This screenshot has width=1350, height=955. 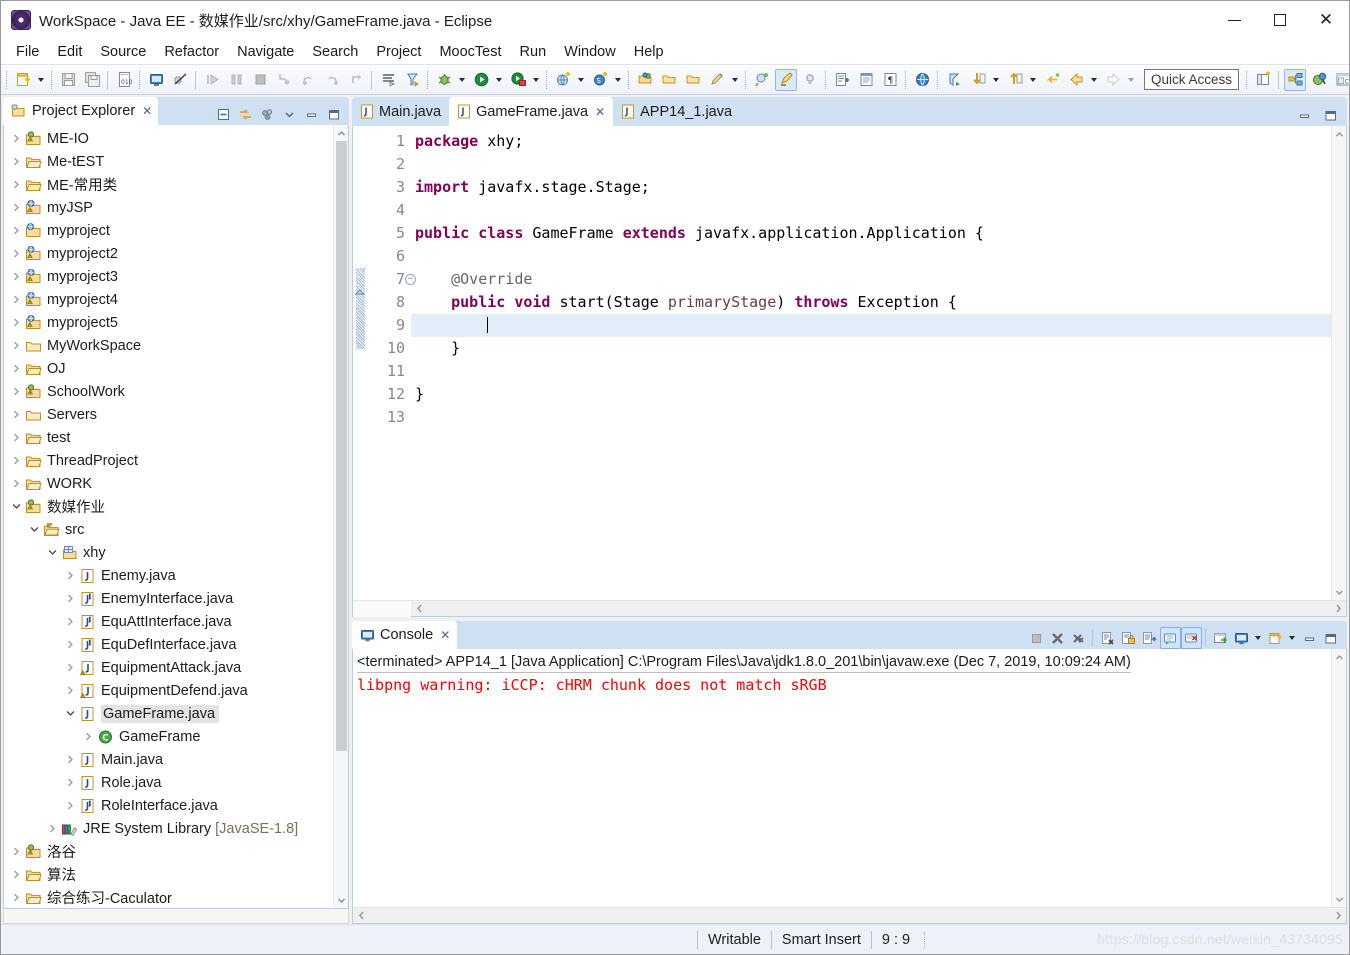 I want to click on project-tree-vertical-scrollbar, so click(x=340, y=516).